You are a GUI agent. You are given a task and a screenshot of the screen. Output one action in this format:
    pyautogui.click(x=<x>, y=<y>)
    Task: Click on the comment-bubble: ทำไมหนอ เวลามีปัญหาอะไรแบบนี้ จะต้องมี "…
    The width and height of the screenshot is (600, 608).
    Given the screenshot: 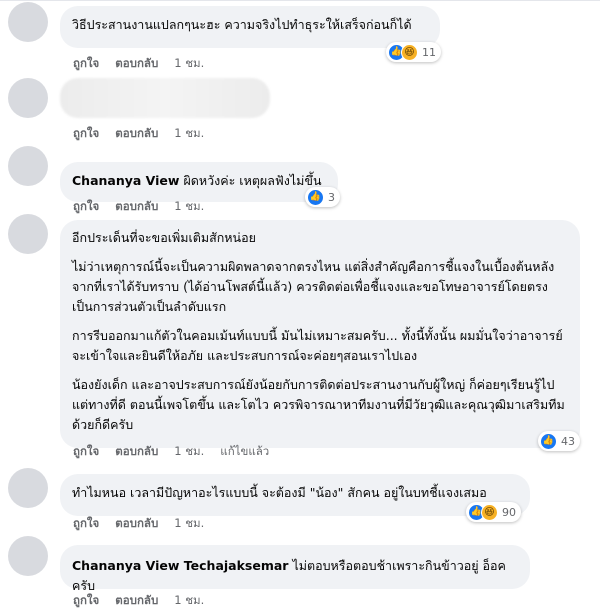 What is the action you would take?
    pyautogui.click(x=295, y=495)
    